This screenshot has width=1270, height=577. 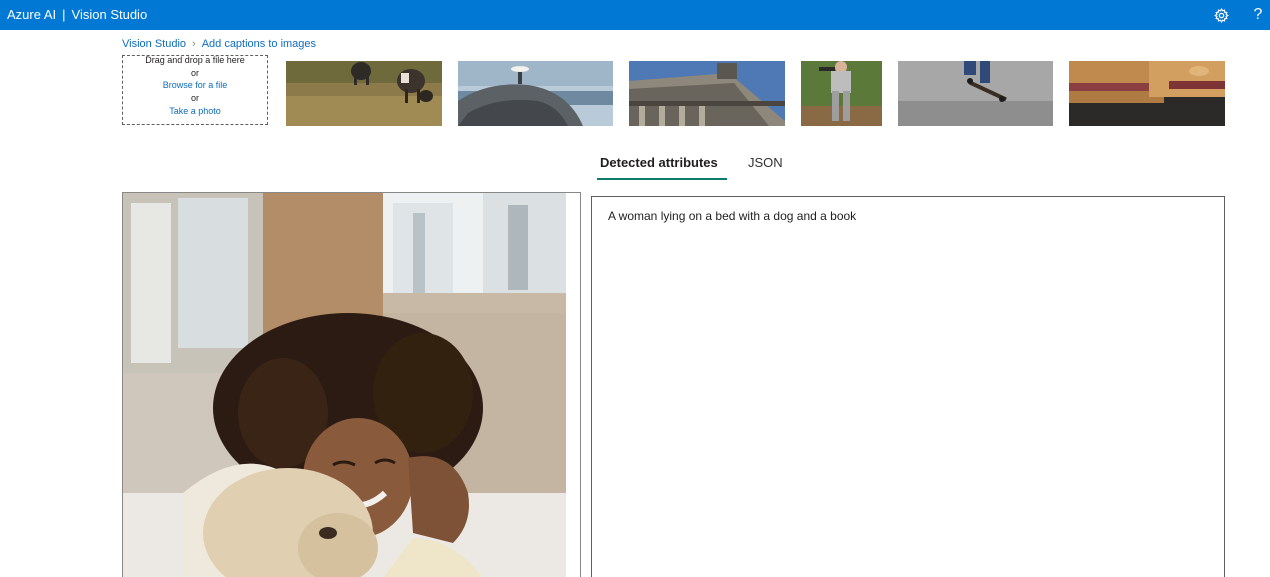 I want to click on breadcrumb-home-link: Vision Studio, so click(x=154, y=44).